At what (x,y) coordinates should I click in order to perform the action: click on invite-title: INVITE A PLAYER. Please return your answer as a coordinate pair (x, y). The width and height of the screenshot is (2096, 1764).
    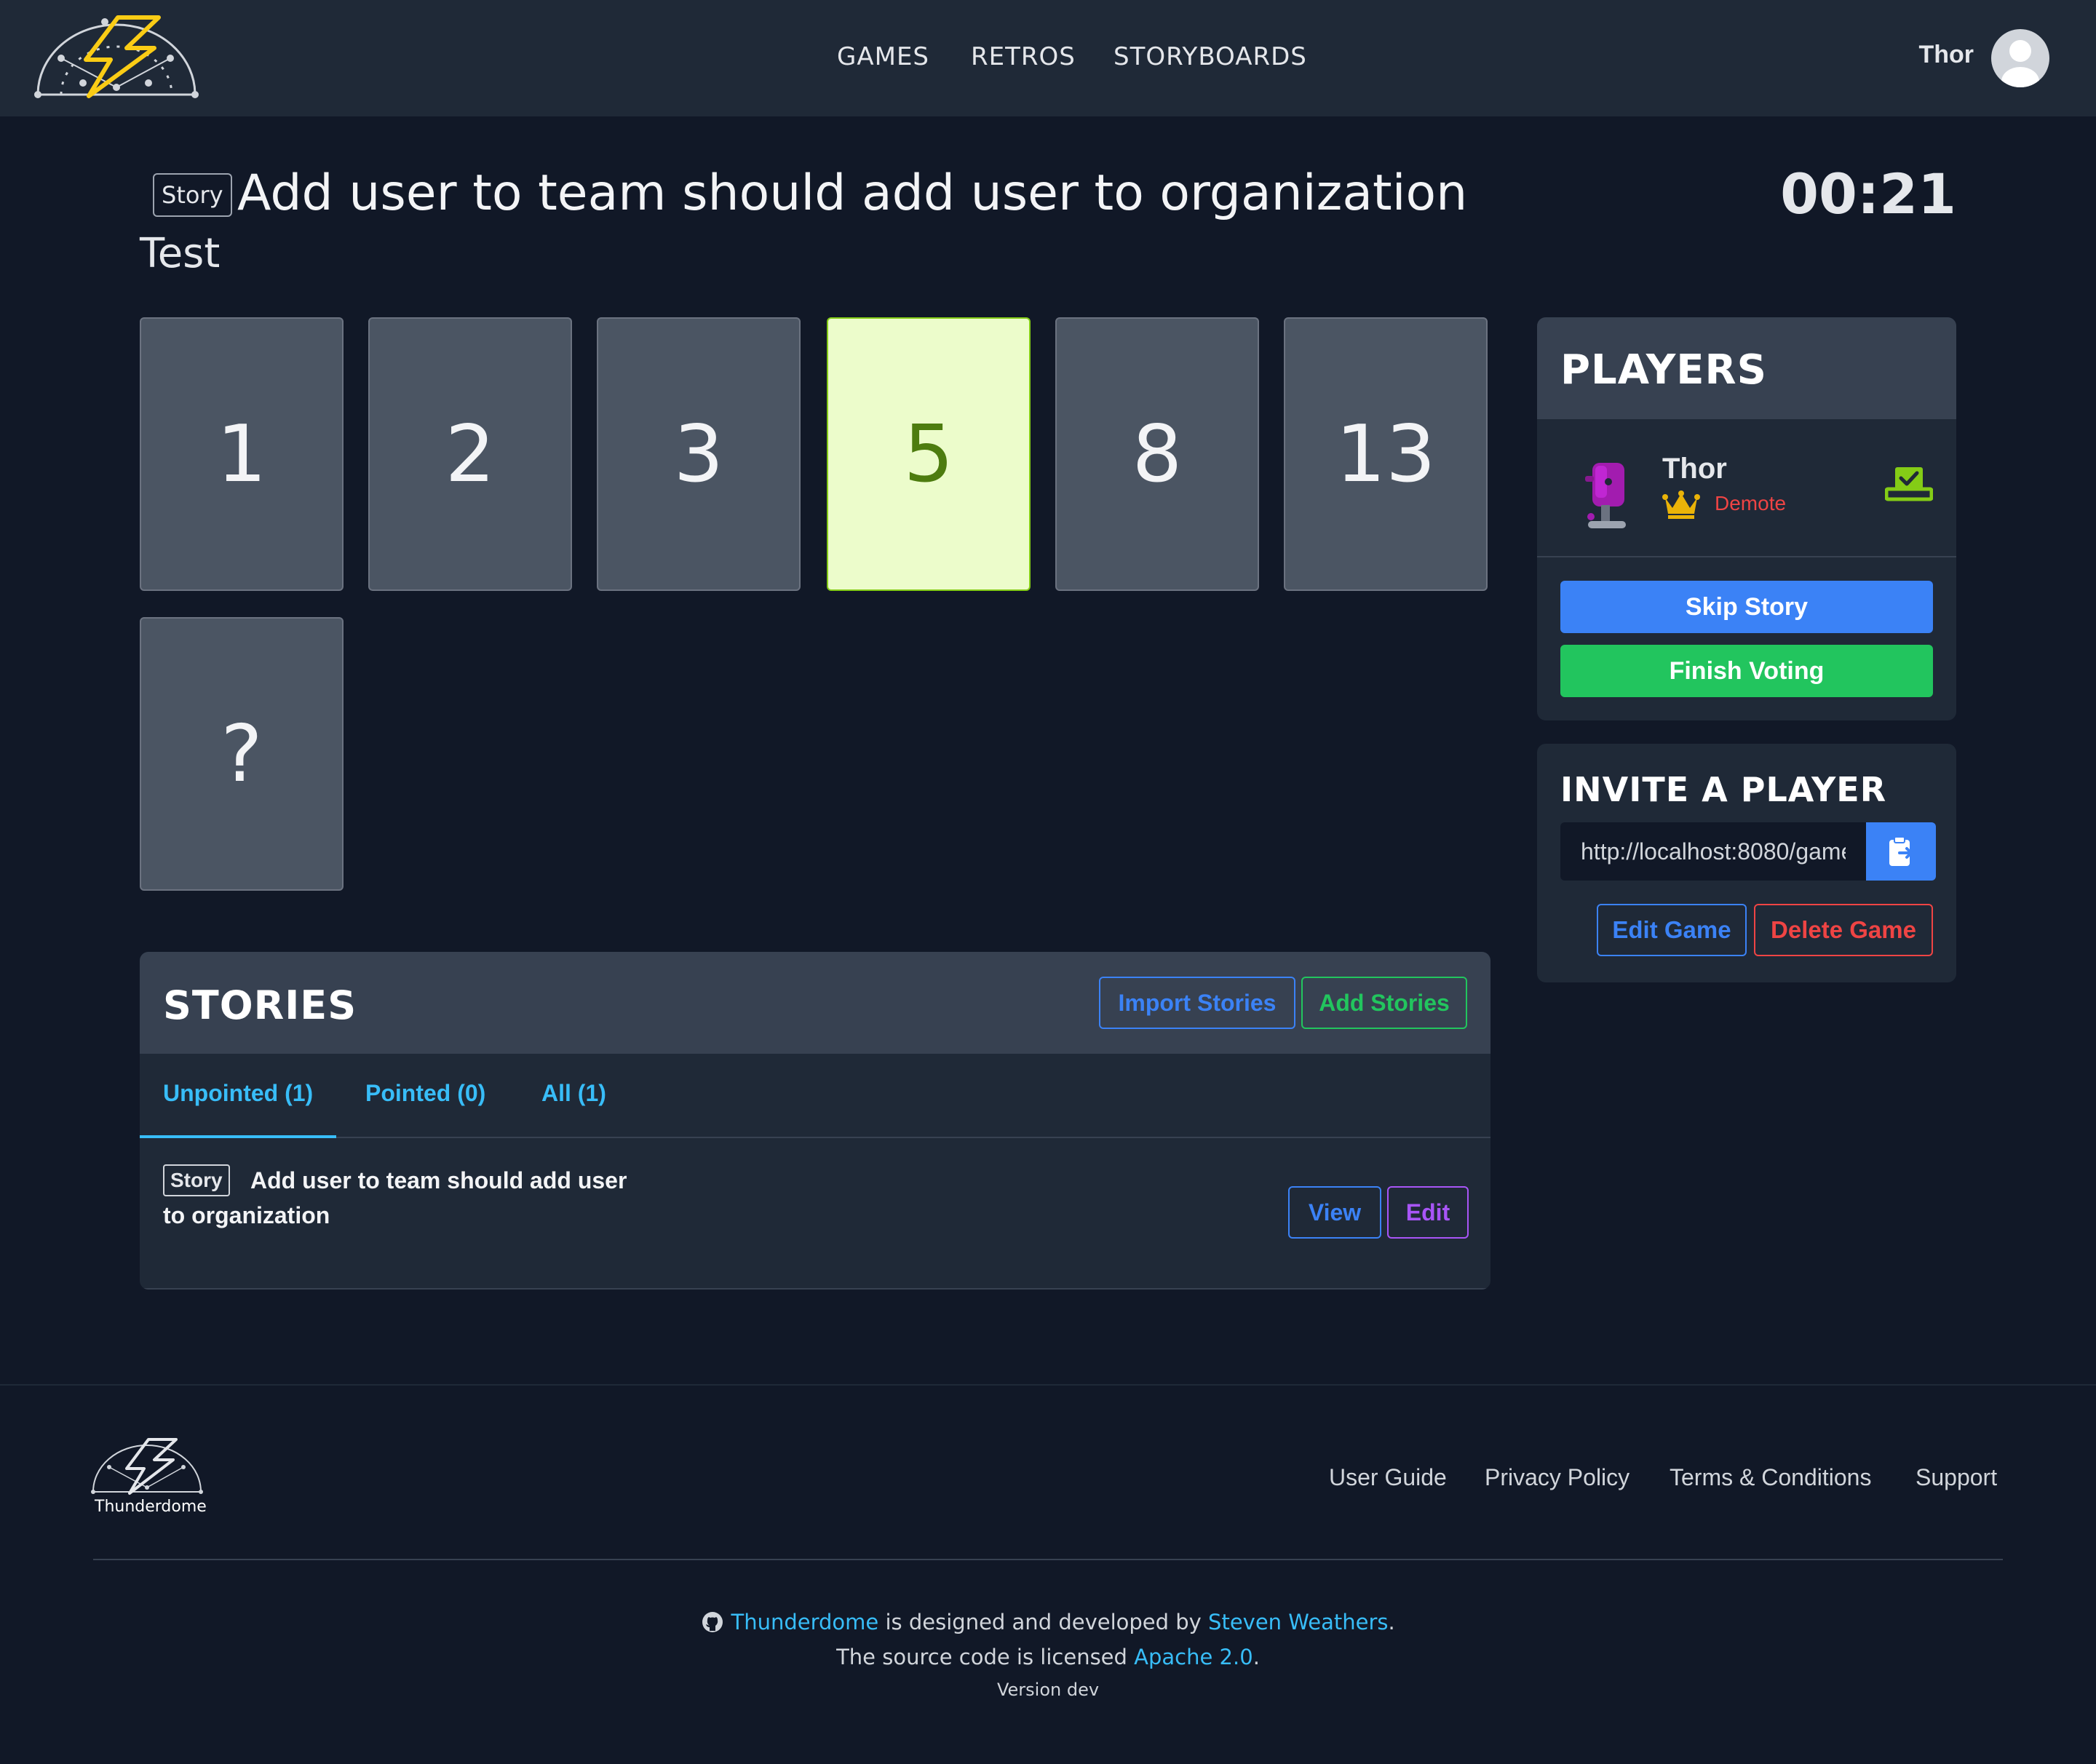
    Looking at the image, I should click on (1723, 789).